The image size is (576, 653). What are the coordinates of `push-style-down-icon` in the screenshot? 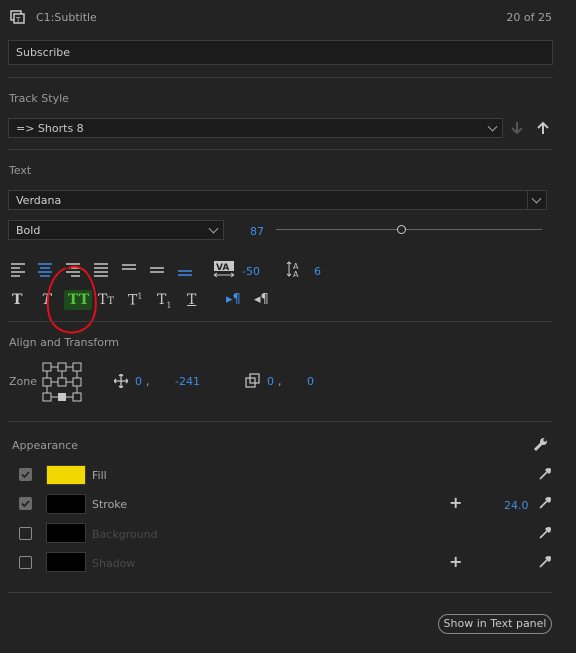 It's located at (517, 128).